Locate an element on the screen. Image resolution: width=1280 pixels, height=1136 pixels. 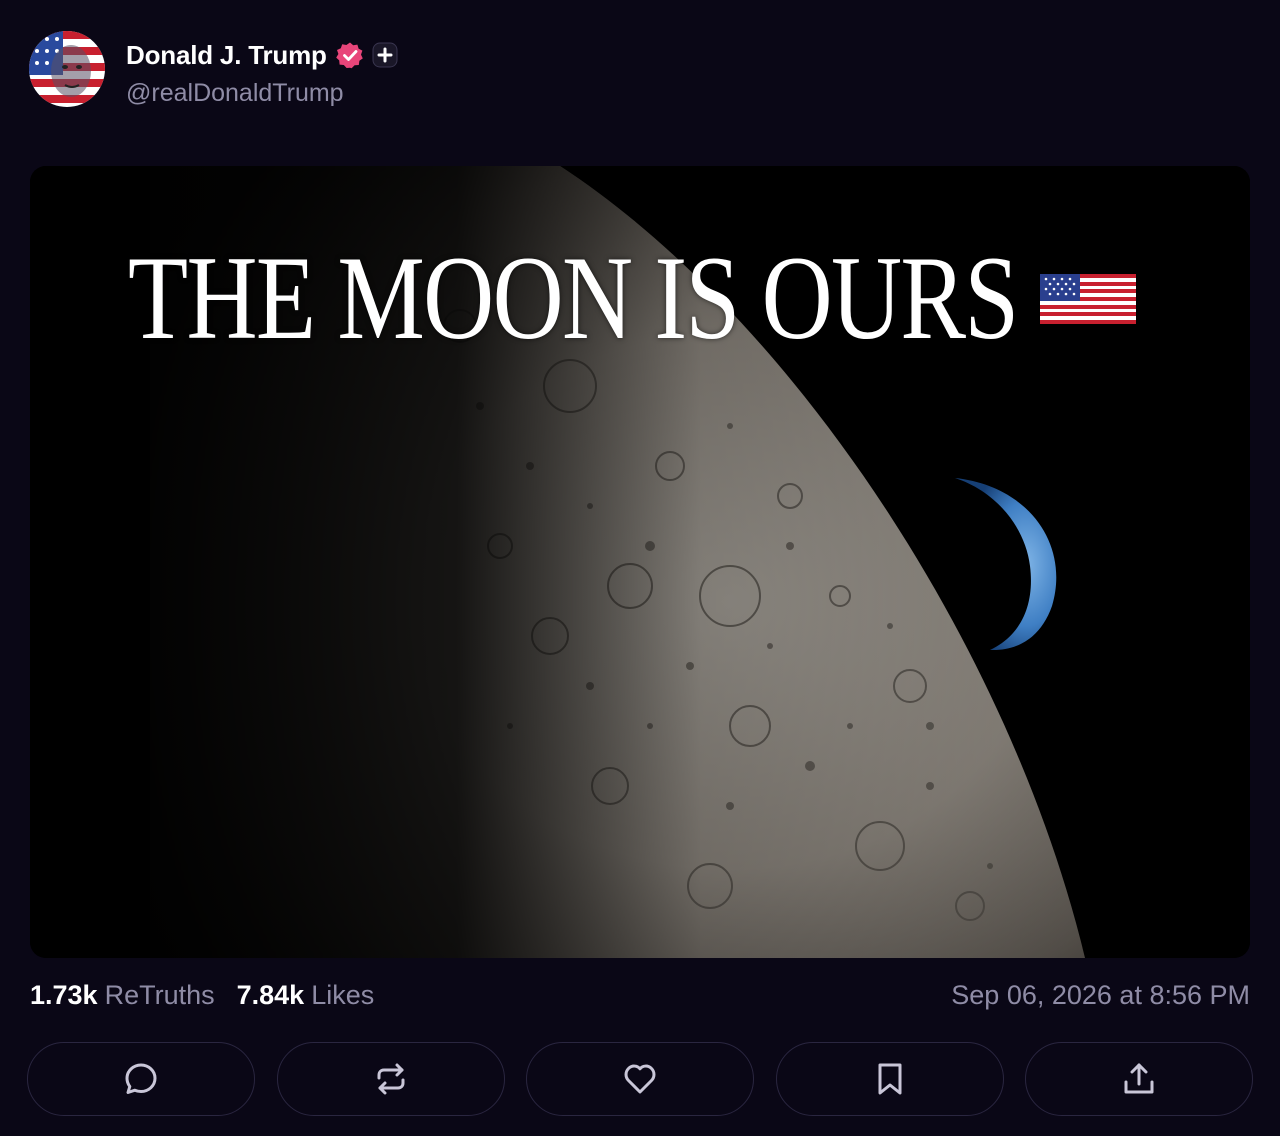
share-button is located at coordinates (1139, 1079).